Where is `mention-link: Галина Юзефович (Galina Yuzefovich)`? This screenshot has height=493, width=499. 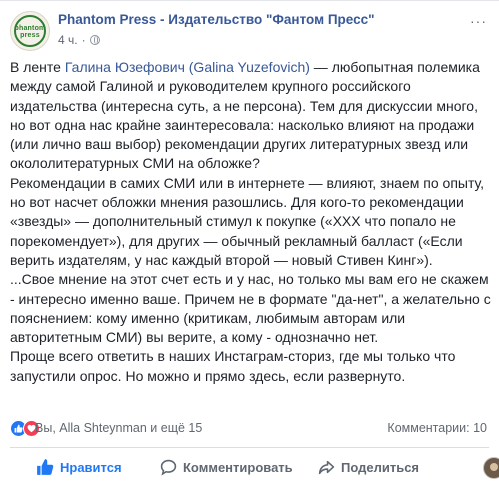
mention-link: Галина Юзефович (Galina Yuzefovich) is located at coordinates (187, 67).